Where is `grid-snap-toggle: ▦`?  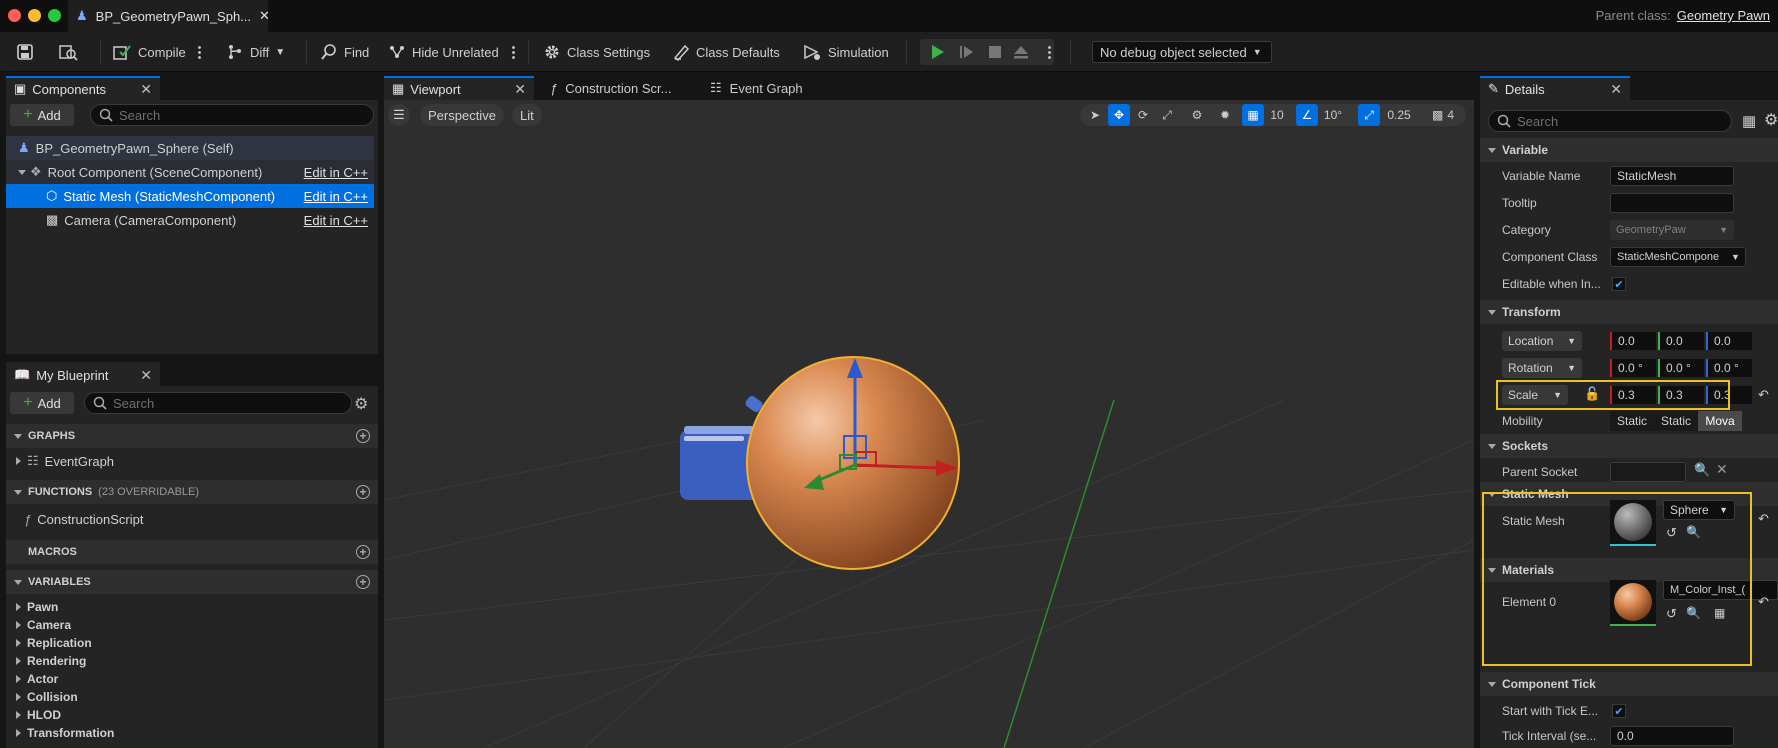
grid-snap-toggle: ▦ is located at coordinates (1253, 115).